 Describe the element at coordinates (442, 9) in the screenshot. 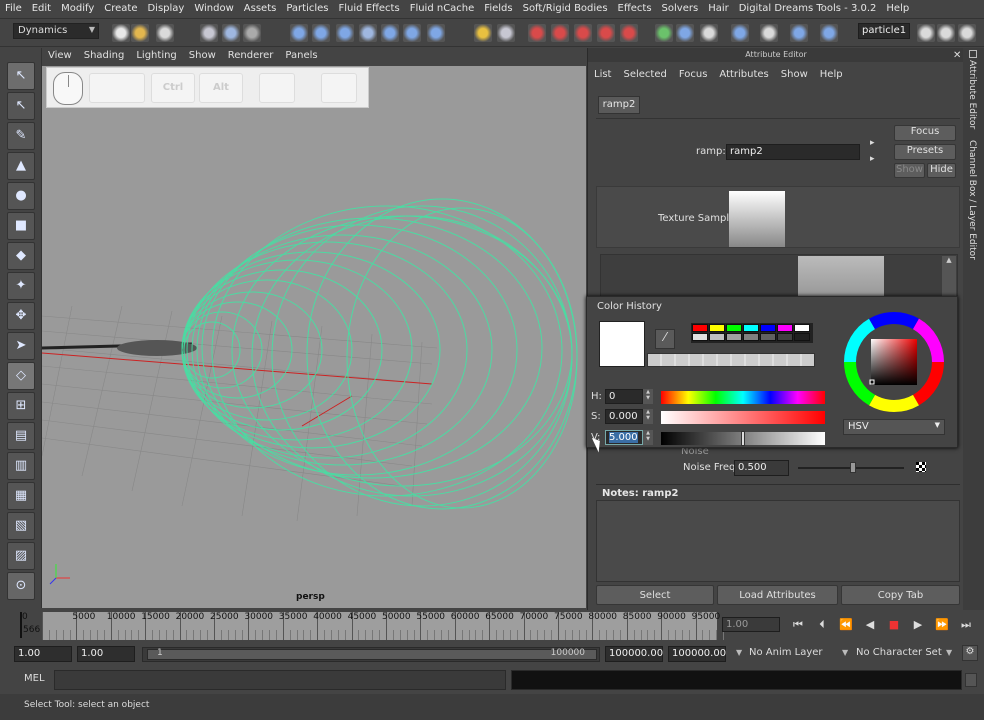

I see `menu-item: Fluid nCache` at that location.